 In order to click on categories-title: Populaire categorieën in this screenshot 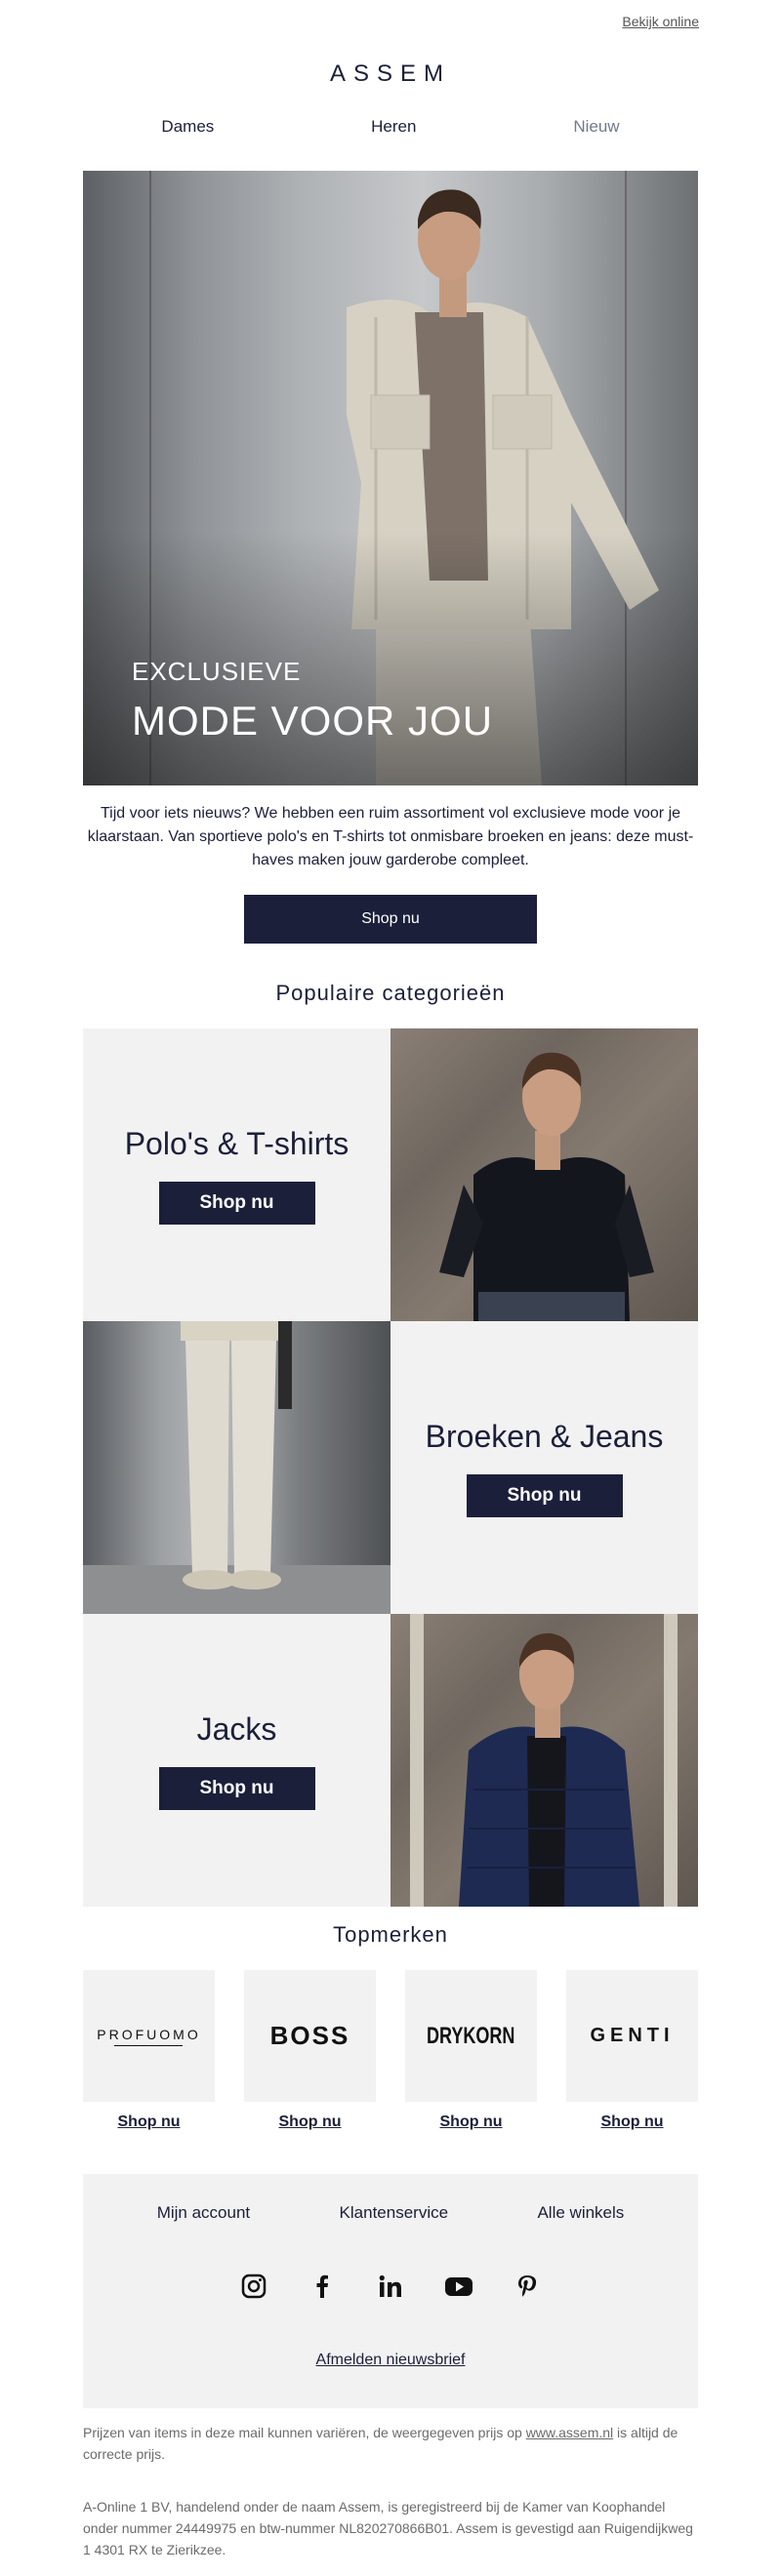, I will do `click(390, 993)`.